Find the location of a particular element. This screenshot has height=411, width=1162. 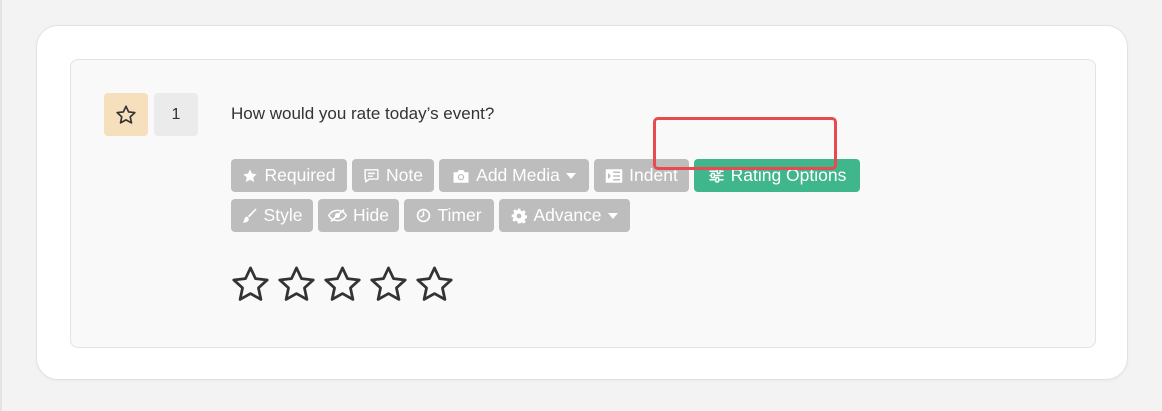

star-outline-icon is located at coordinates (126, 114).